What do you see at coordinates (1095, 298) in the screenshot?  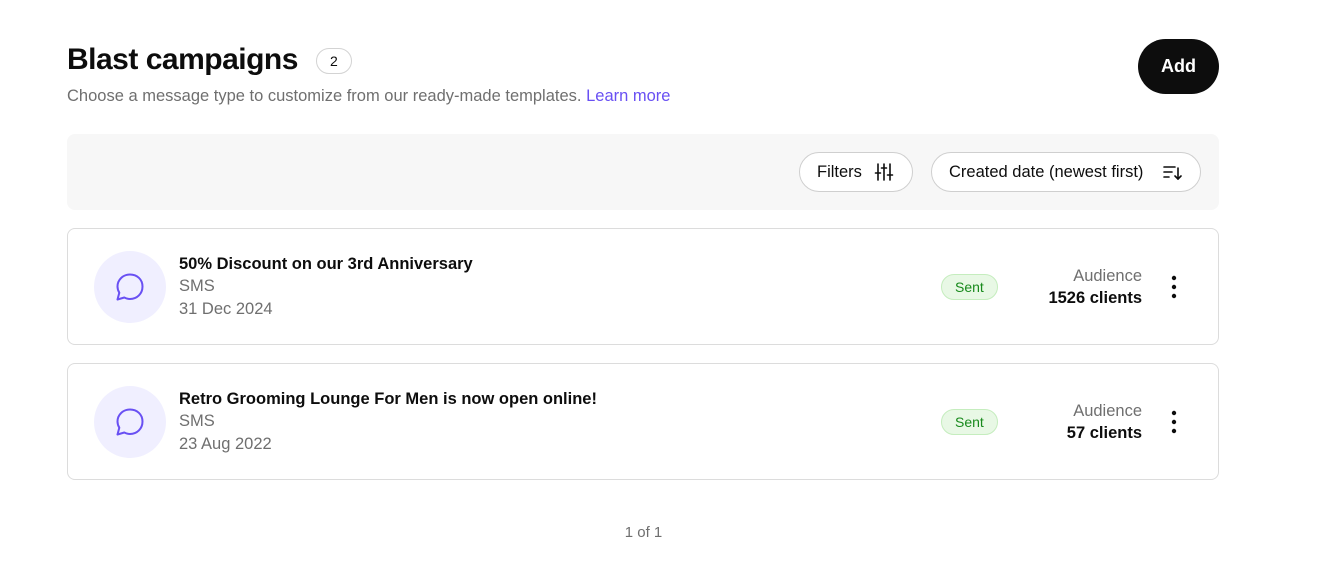 I see `audience-value: 1526 clients` at bounding box center [1095, 298].